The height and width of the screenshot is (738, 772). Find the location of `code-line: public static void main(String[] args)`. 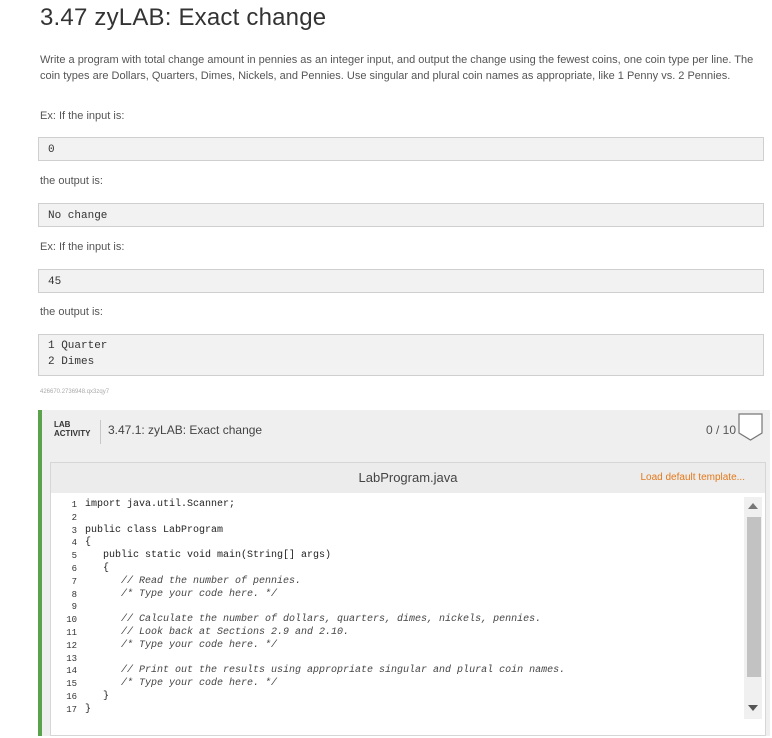

code-line: public static void main(String[] args) is located at coordinates (208, 555).